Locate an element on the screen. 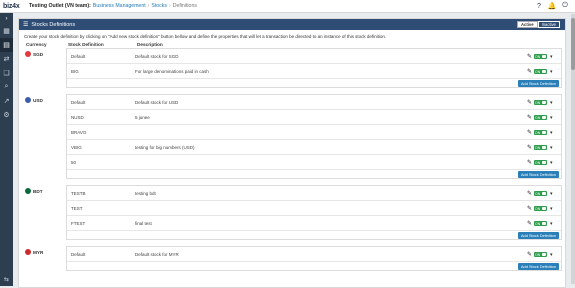  stock-definition-description: Default stock for MYR is located at coordinates (157, 254).